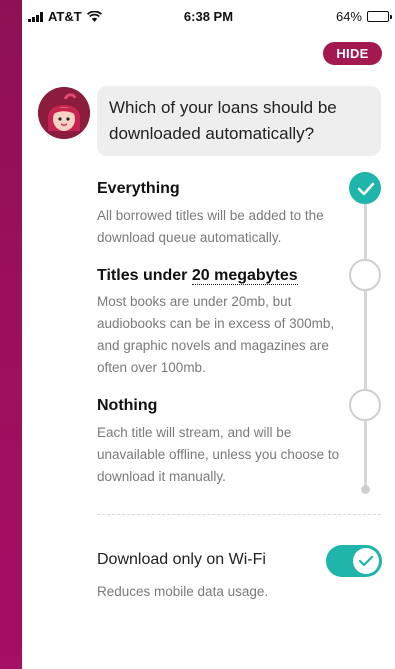 The image size is (395, 669). I want to click on battery-group: 64%, so click(363, 16).